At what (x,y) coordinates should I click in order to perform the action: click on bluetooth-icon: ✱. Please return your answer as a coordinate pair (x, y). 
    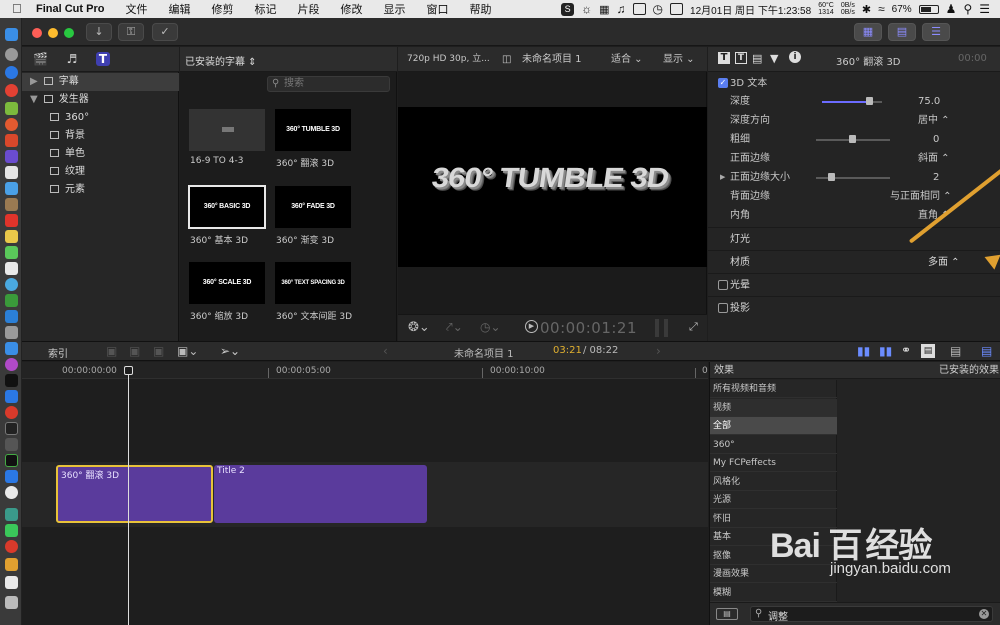
    Looking at the image, I should click on (866, 9).